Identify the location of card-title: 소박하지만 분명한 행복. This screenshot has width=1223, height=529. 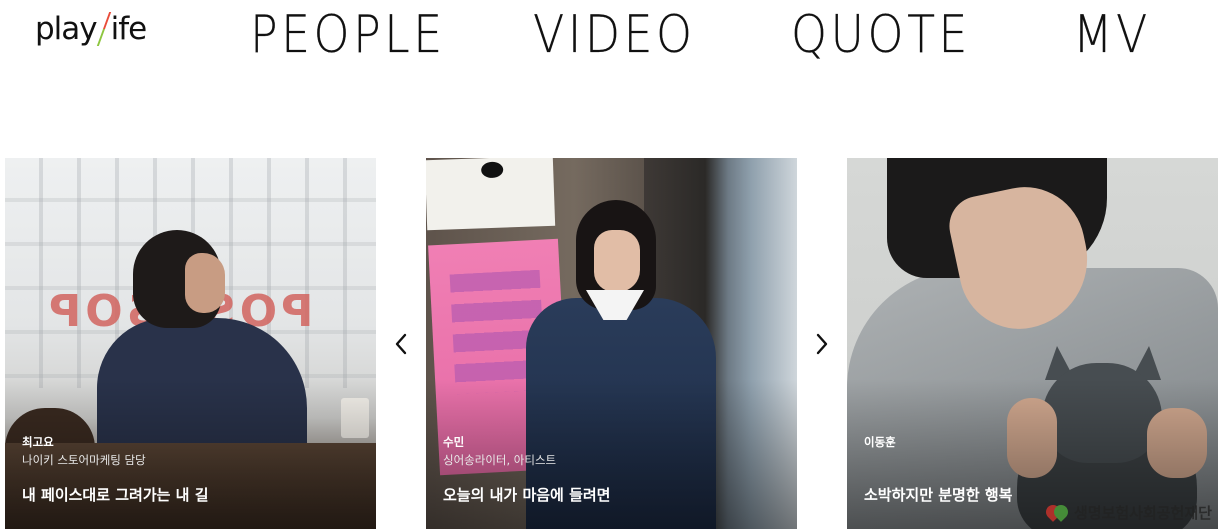
(938, 495).